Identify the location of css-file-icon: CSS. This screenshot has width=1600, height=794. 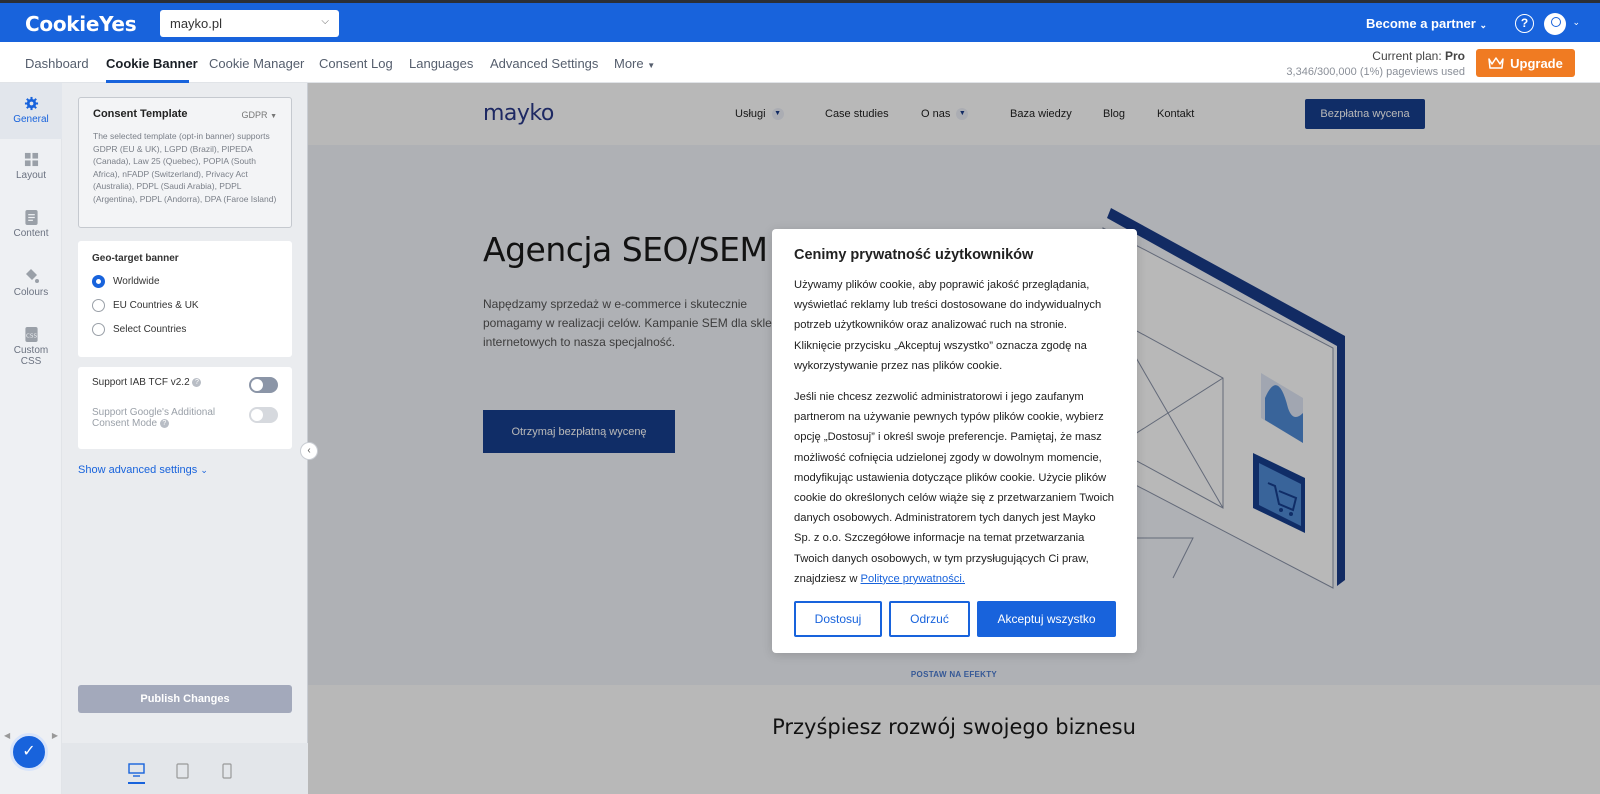
(31, 334).